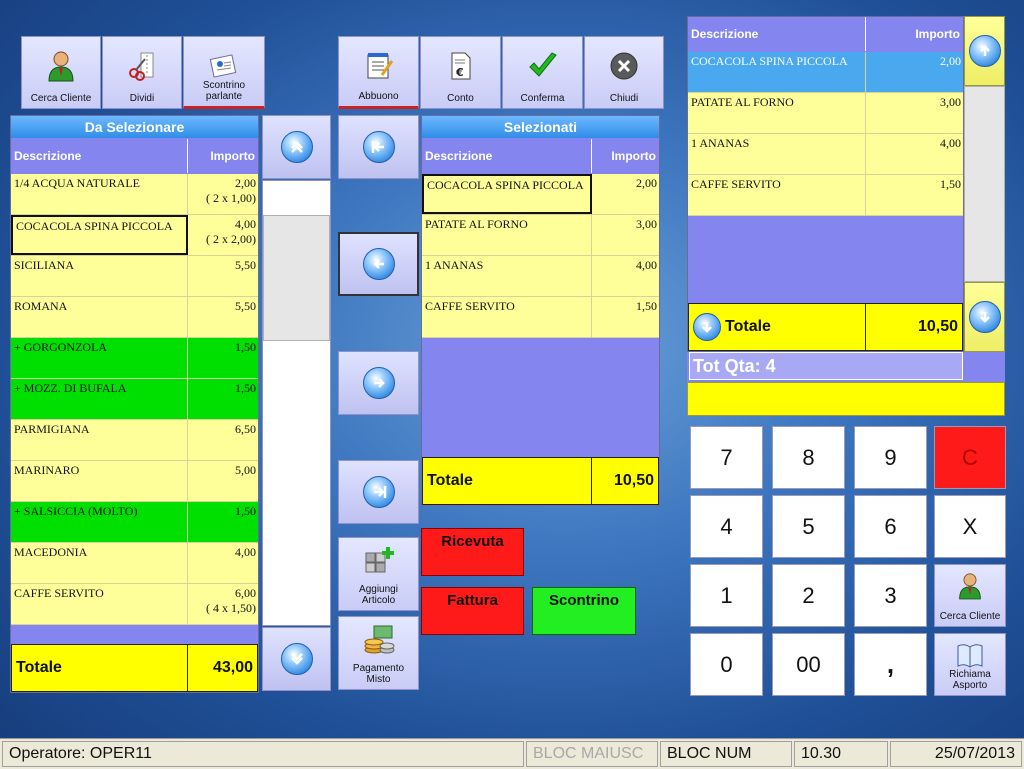 This screenshot has height=769, width=1024. I want to click on key-8: 8, so click(808, 457).